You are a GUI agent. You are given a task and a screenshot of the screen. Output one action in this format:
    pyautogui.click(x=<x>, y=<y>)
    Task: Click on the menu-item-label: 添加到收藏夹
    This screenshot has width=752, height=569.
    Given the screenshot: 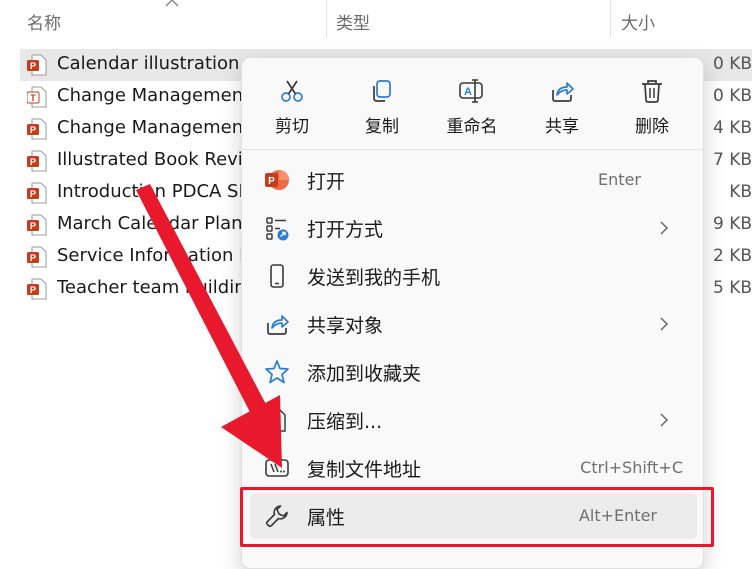 What is the action you would take?
    pyautogui.click(x=364, y=374)
    